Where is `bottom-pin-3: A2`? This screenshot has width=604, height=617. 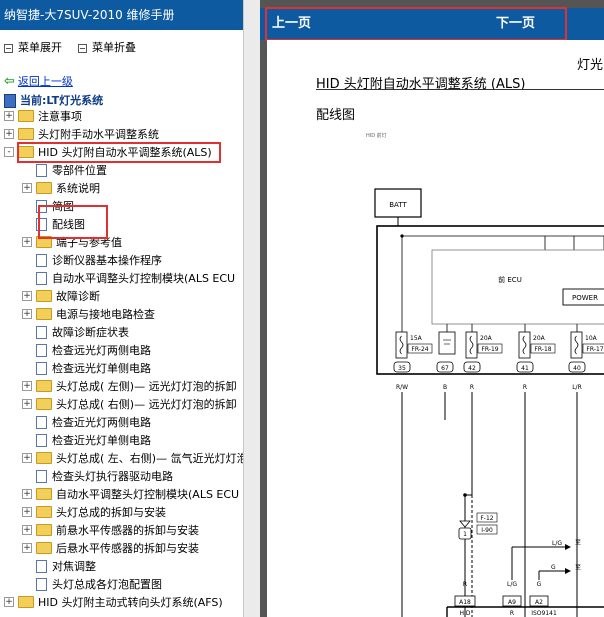 bottom-pin-3: A2 is located at coordinates (539, 602).